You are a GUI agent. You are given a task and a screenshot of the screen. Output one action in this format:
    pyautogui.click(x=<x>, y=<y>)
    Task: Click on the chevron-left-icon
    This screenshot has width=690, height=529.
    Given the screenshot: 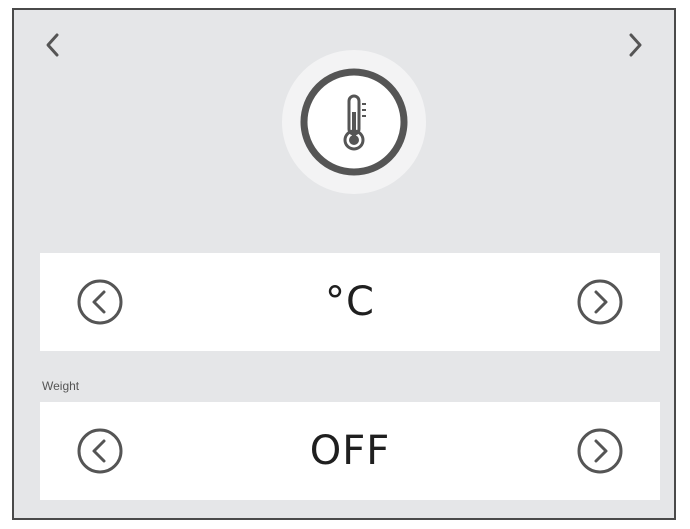 What is the action you would take?
    pyautogui.click(x=52, y=45)
    